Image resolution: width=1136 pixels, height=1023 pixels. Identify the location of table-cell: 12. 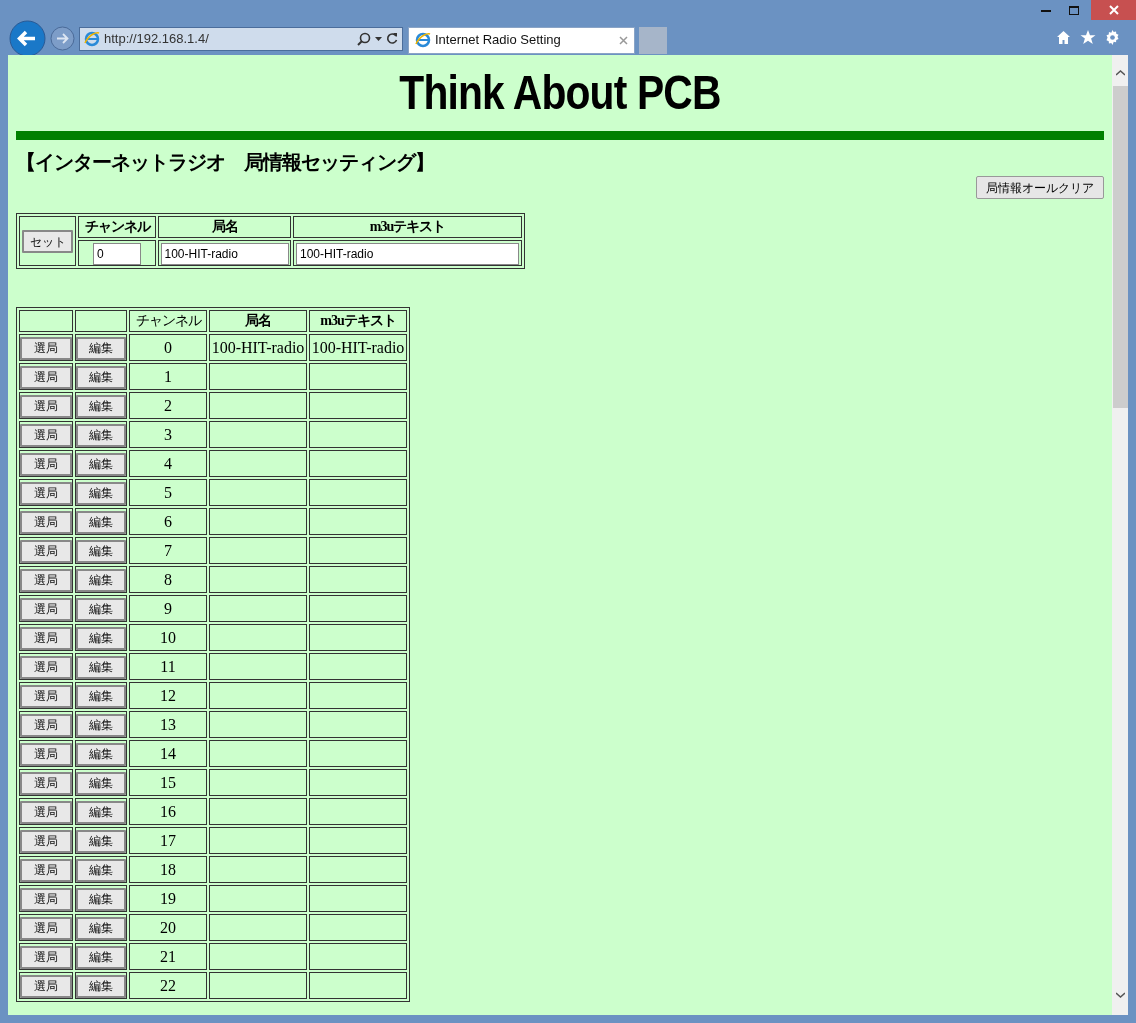
(168, 695).